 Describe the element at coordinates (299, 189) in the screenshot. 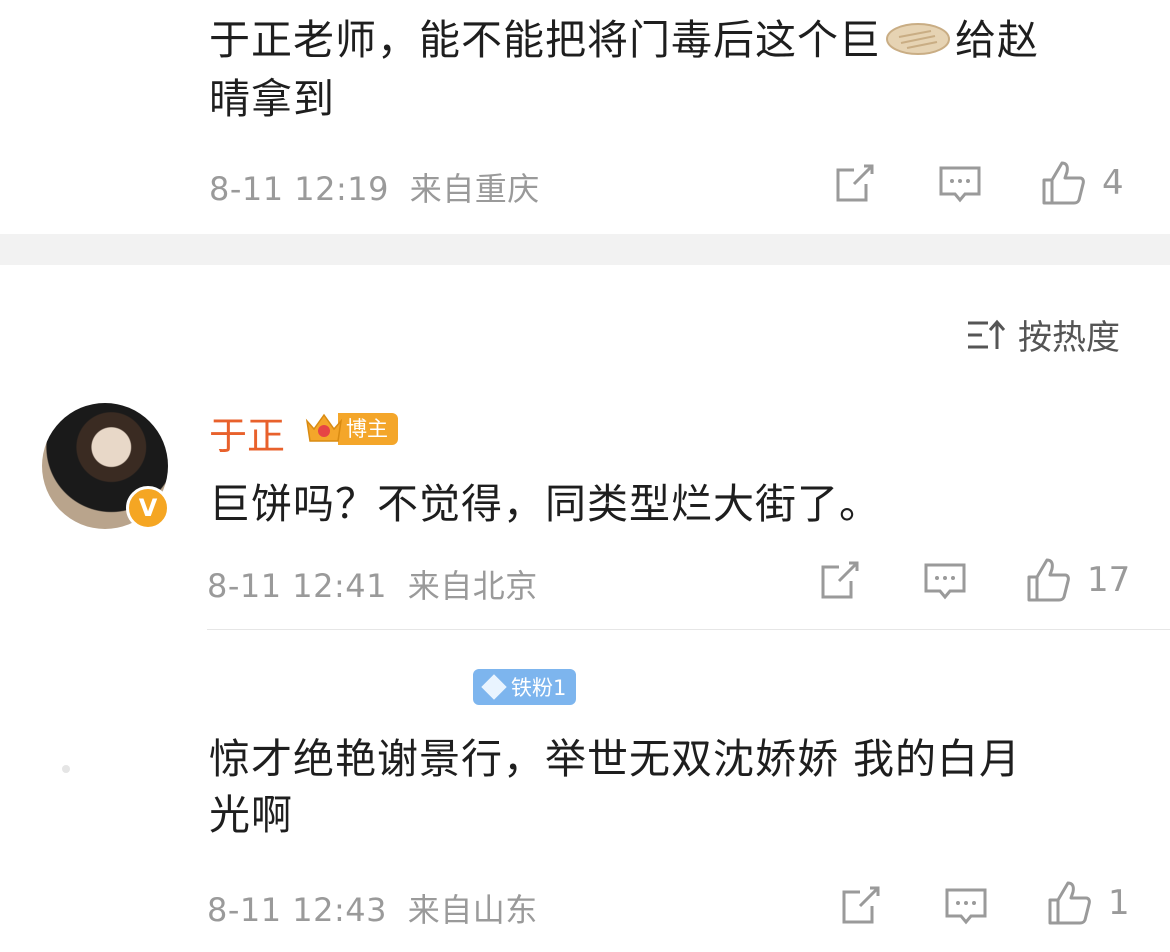

I see `comment-1-date: 8-11 12:19` at that location.